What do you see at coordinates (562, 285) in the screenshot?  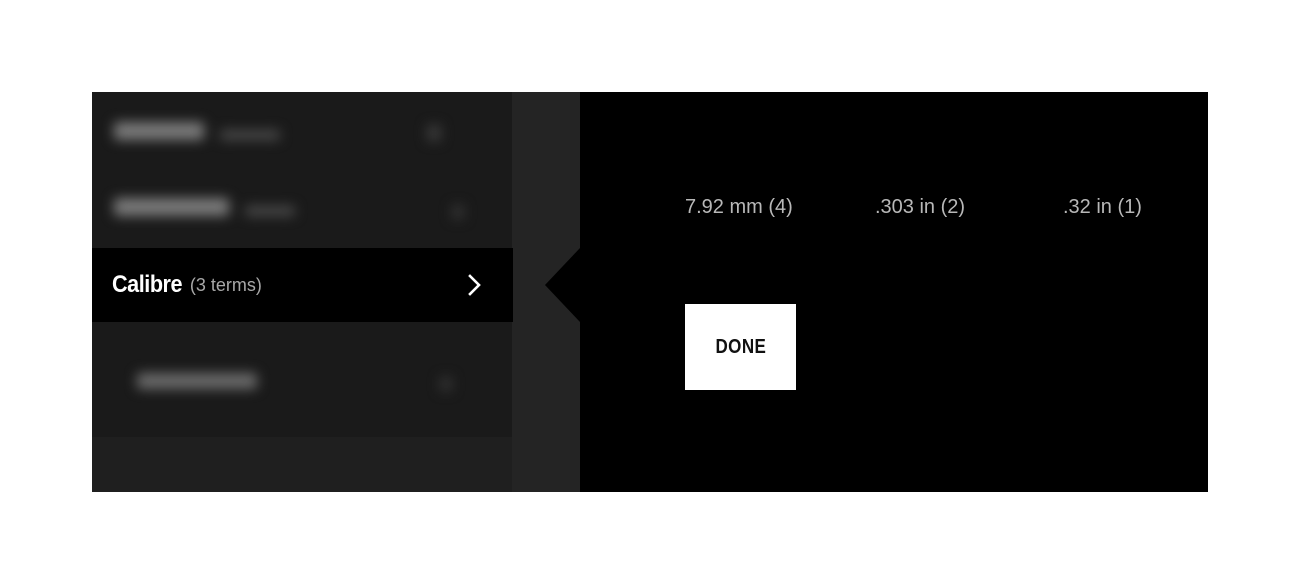 I see `panel-pointer` at bounding box center [562, 285].